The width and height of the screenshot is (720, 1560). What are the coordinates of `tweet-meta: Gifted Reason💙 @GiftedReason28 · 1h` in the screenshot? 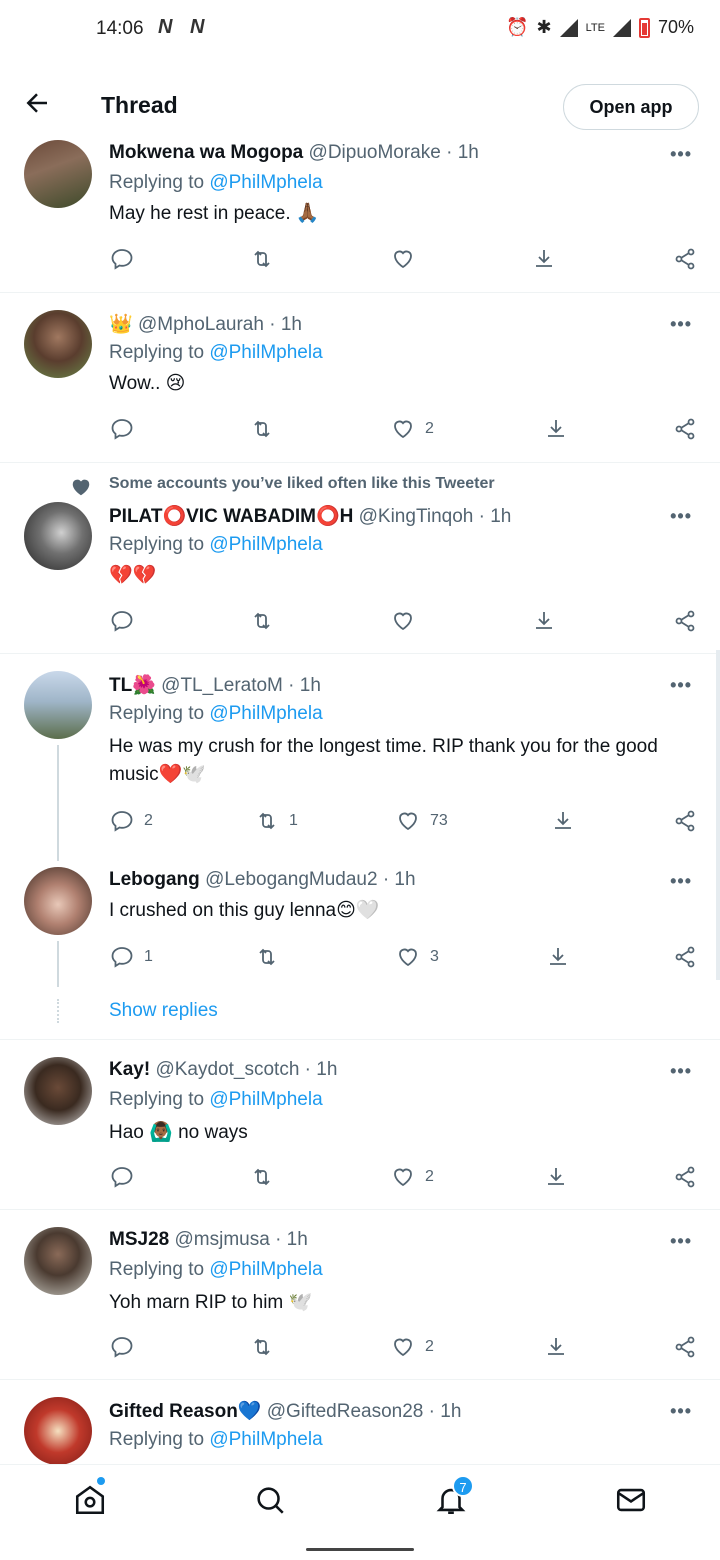 It's located at (285, 1411).